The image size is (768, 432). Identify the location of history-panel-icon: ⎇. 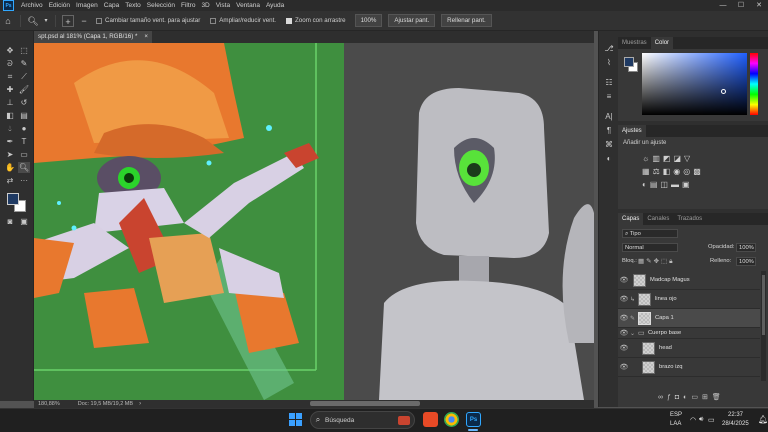
(609, 48).